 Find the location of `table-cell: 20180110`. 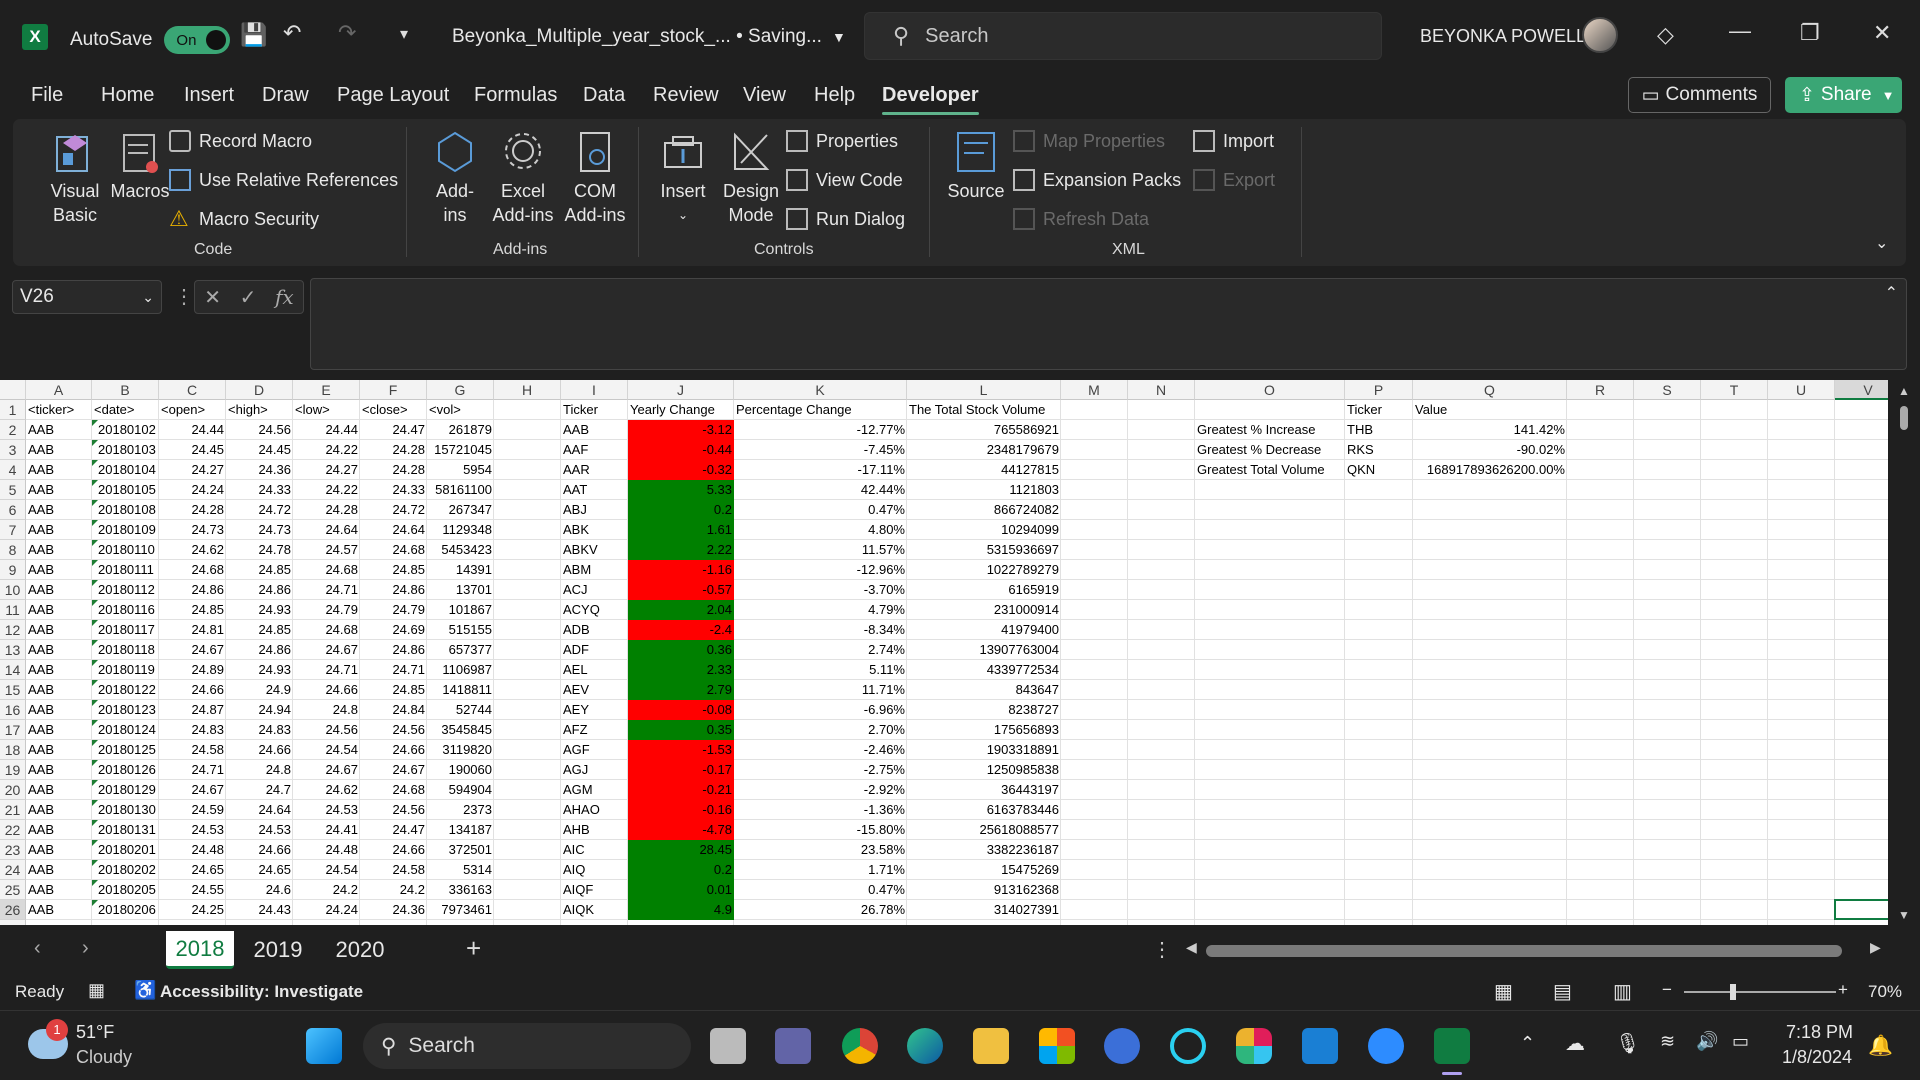

table-cell: 20180110 is located at coordinates (125, 550).